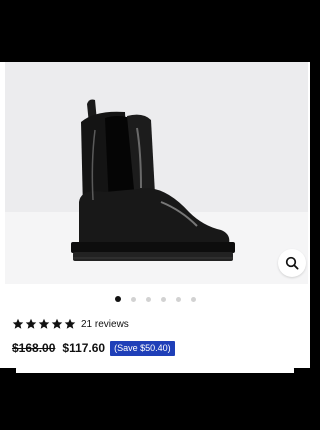 The image size is (320, 430). Describe the element at coordinates (155, 399) in the screenshot. I see `bottom-black-bar` at that location.